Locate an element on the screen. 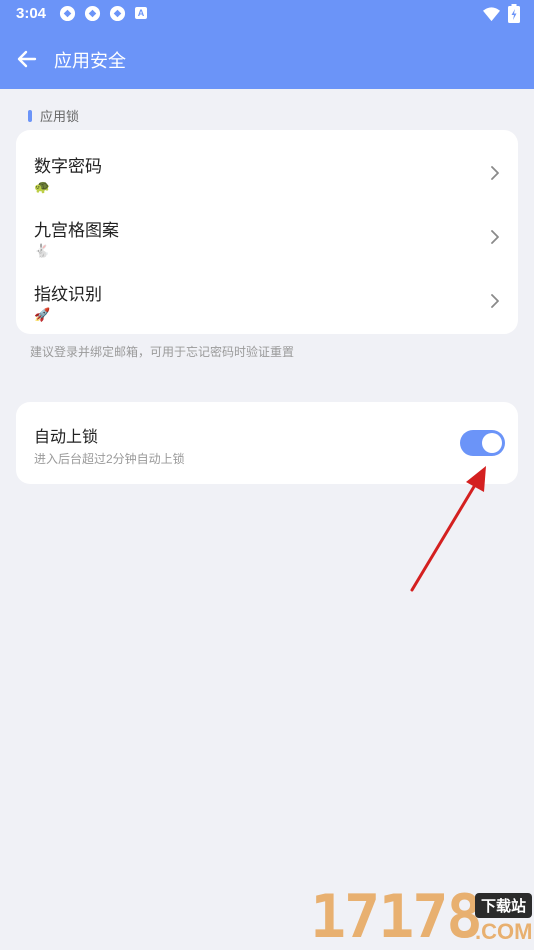  option-row-pattern: 九宫格图案 🐇 is located at coordinates (267, 231).